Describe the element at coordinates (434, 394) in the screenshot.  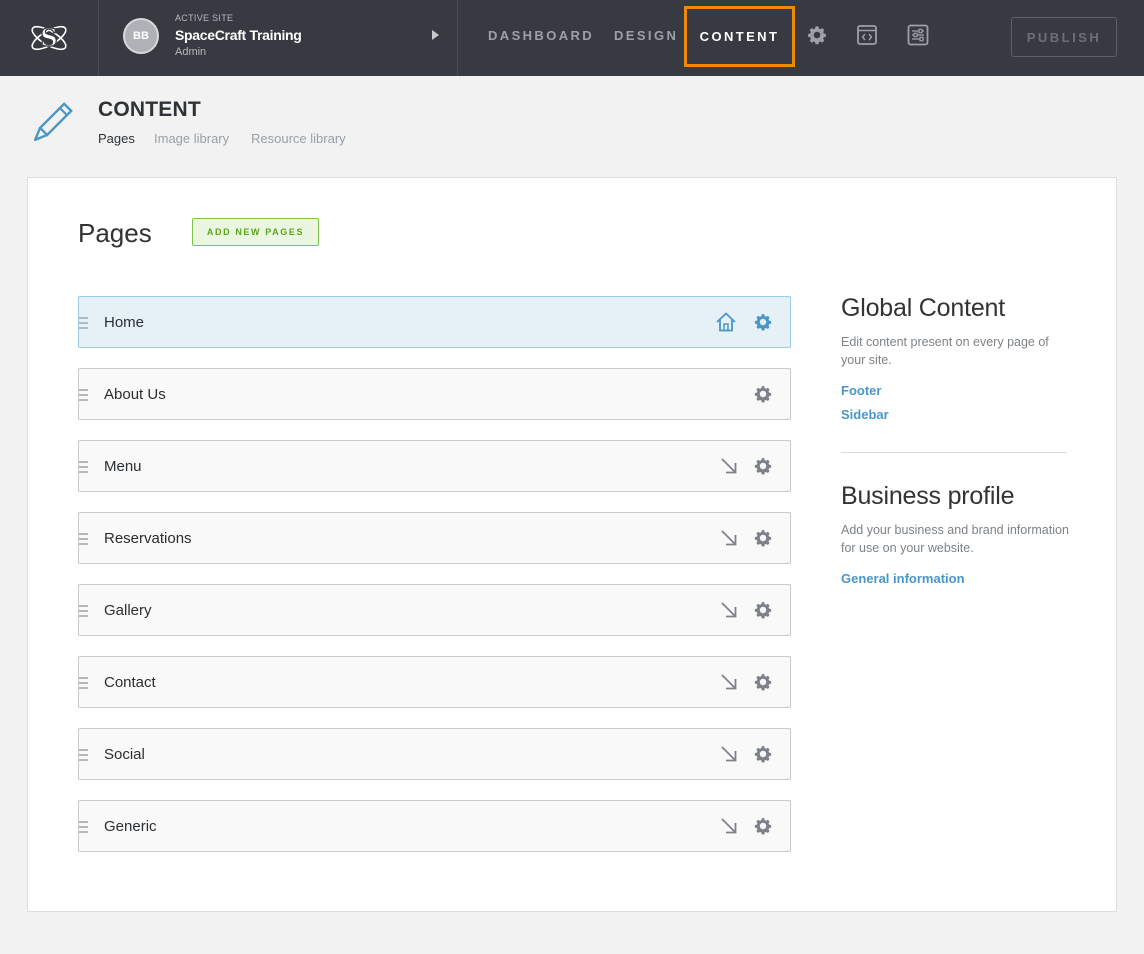
I see `page-row-about-us: About Us` at that location.